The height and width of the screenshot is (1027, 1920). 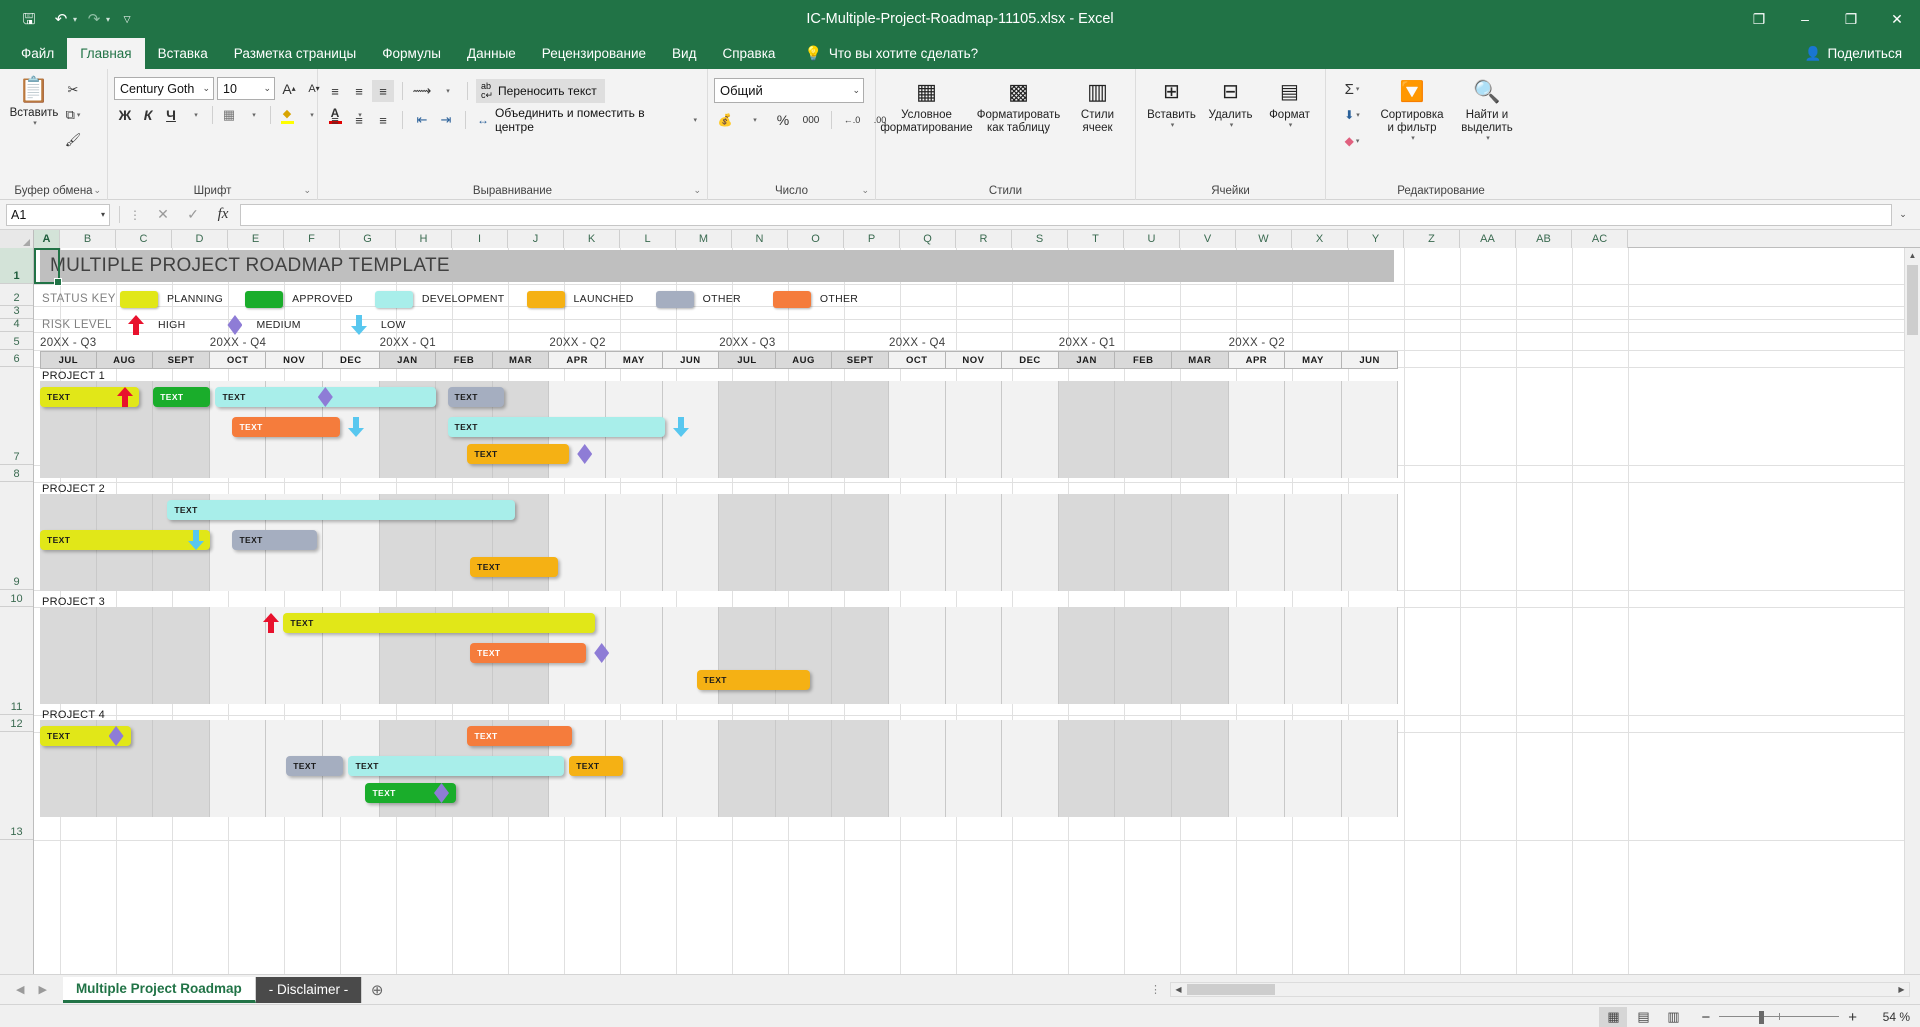 What do you see at coordinates (73, 115) in the screenshot?
I see `copy-button: ⧉ ▾` at bounding box center [73, 115].